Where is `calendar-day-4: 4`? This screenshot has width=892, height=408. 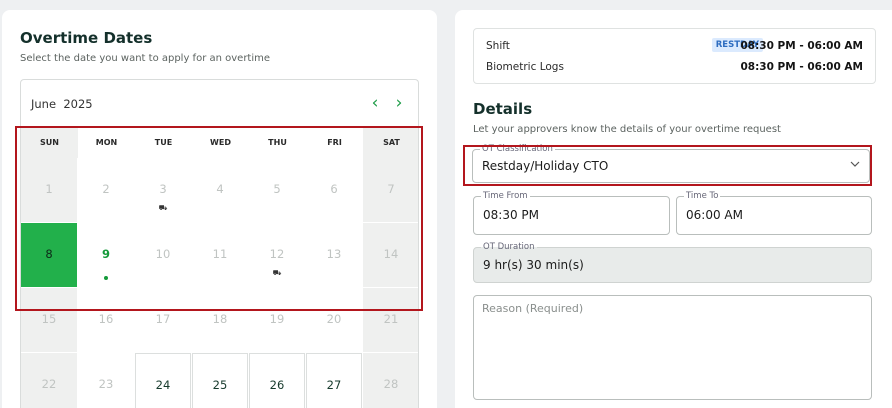 calendar-day-4: 4 is located at coordinates (220, 190).